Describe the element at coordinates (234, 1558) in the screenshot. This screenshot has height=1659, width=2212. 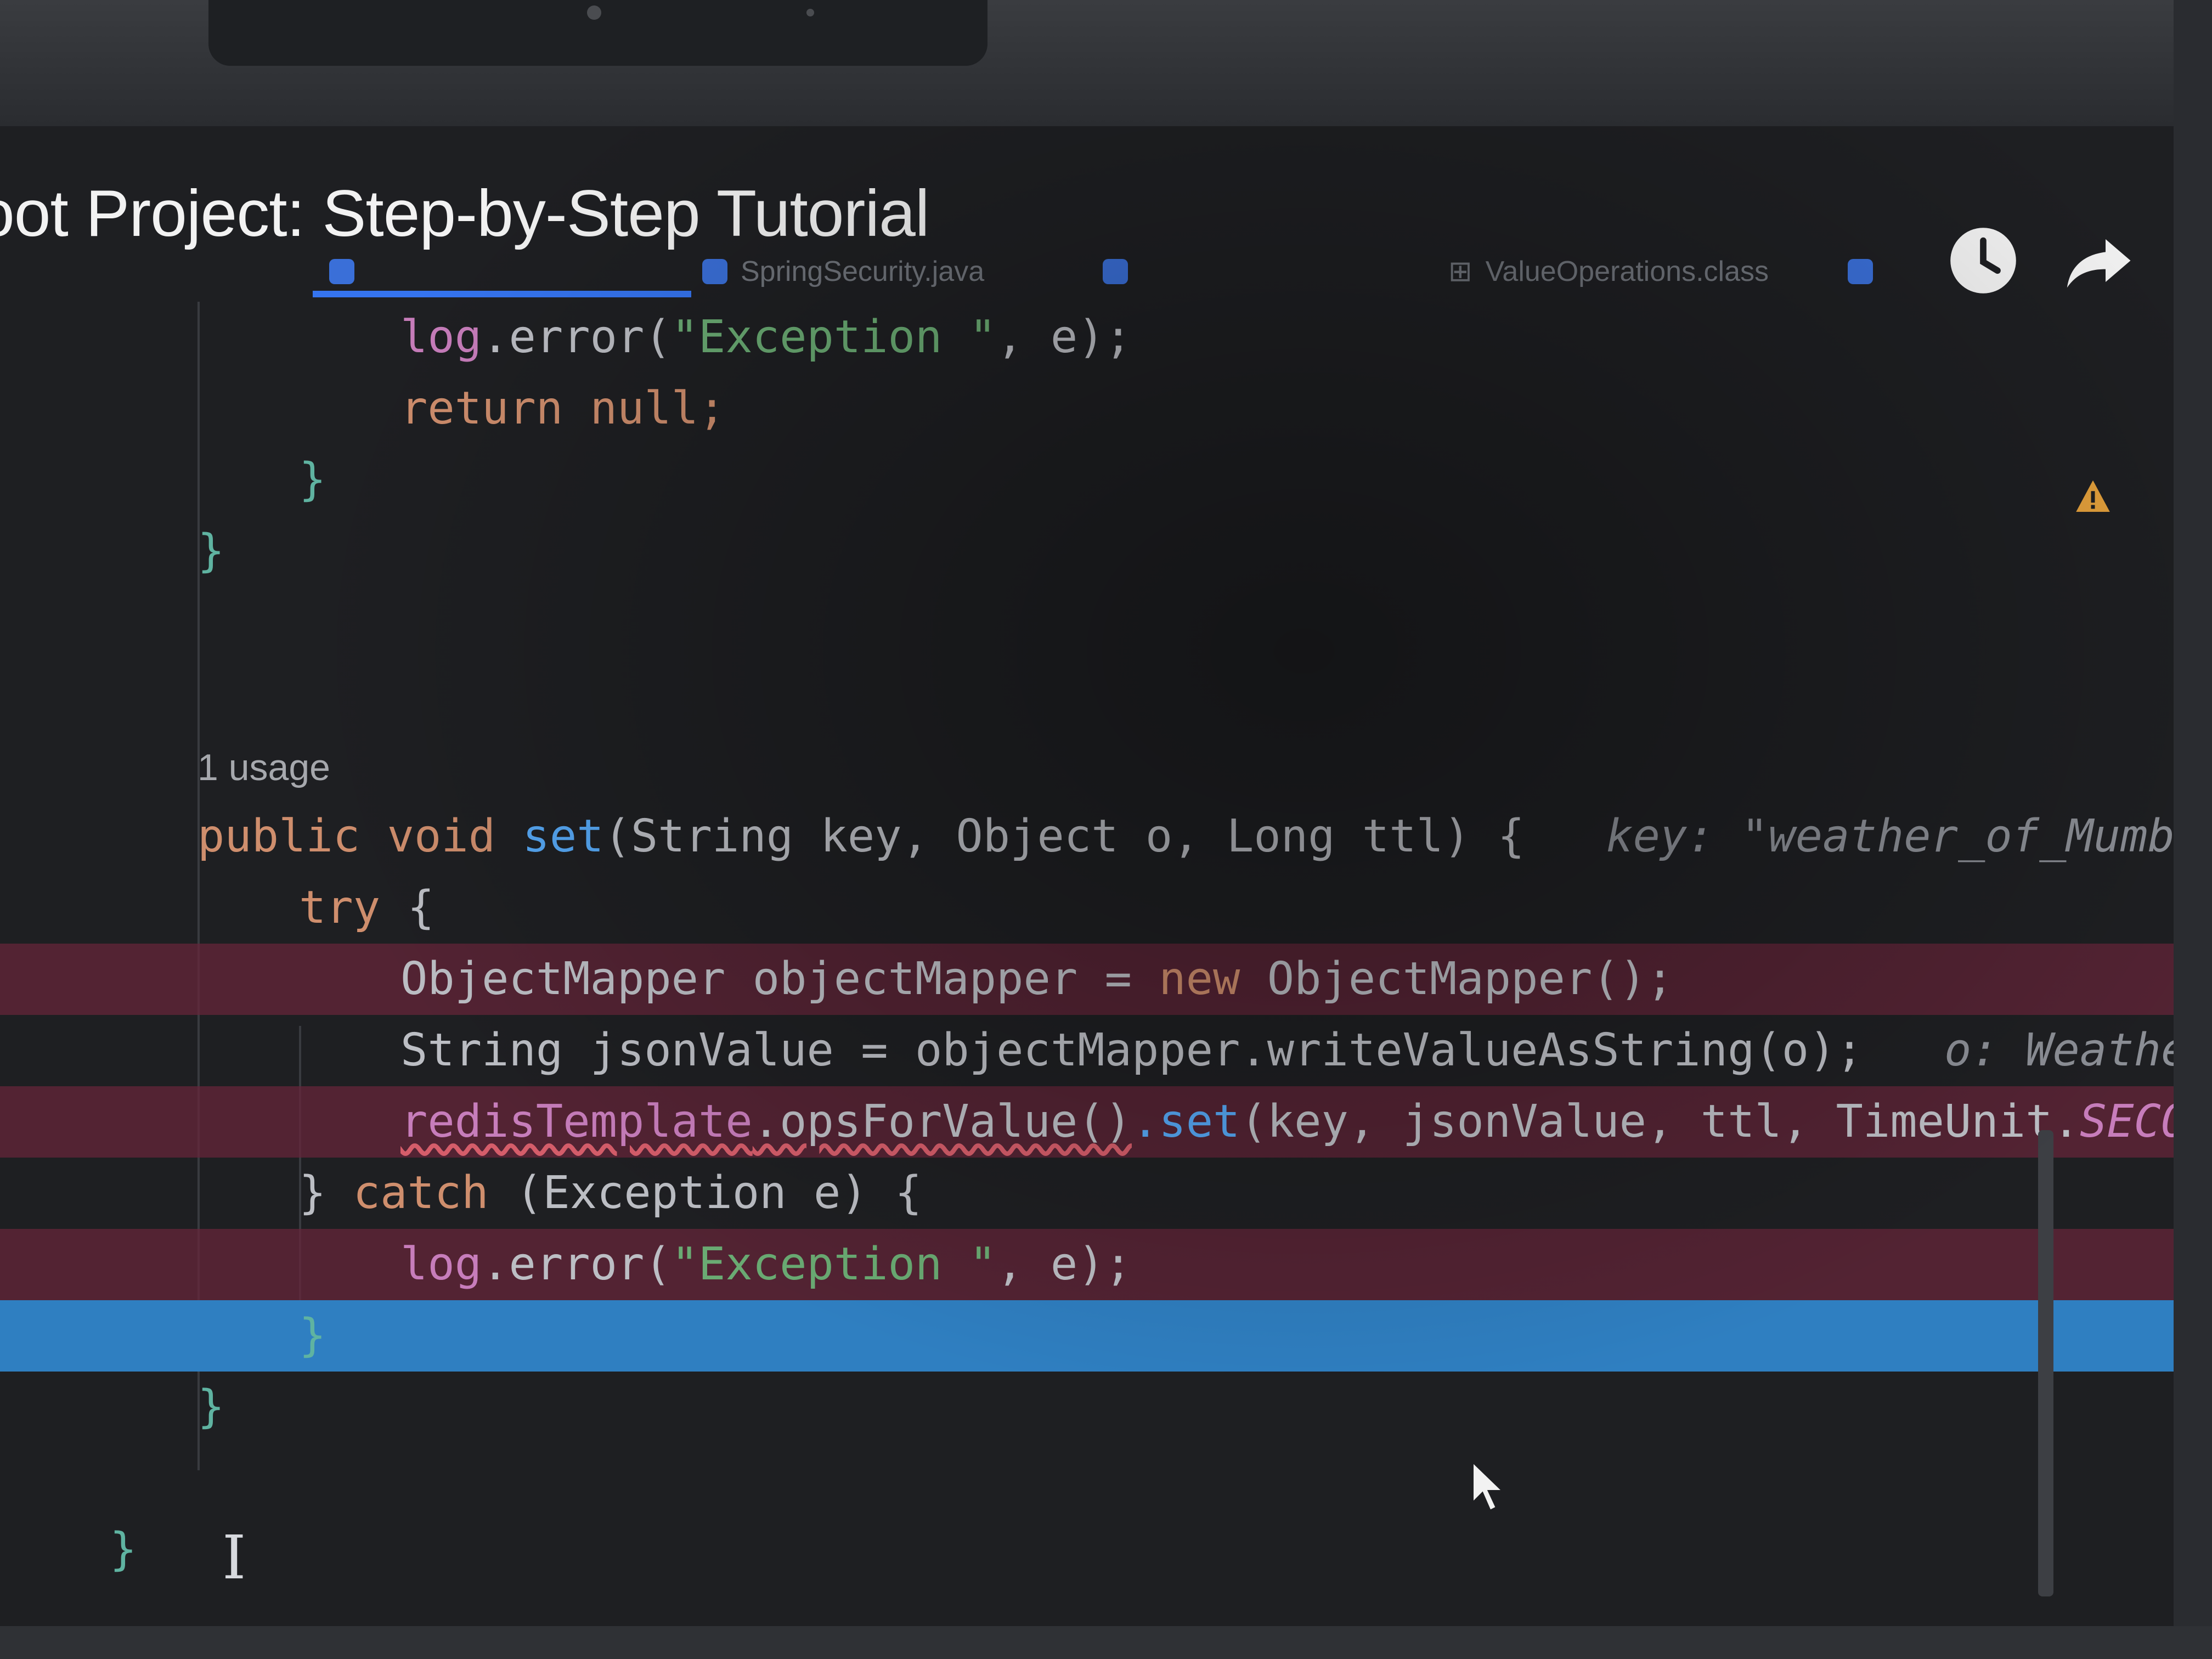
I see `text-cursor-icon: I` at that location.